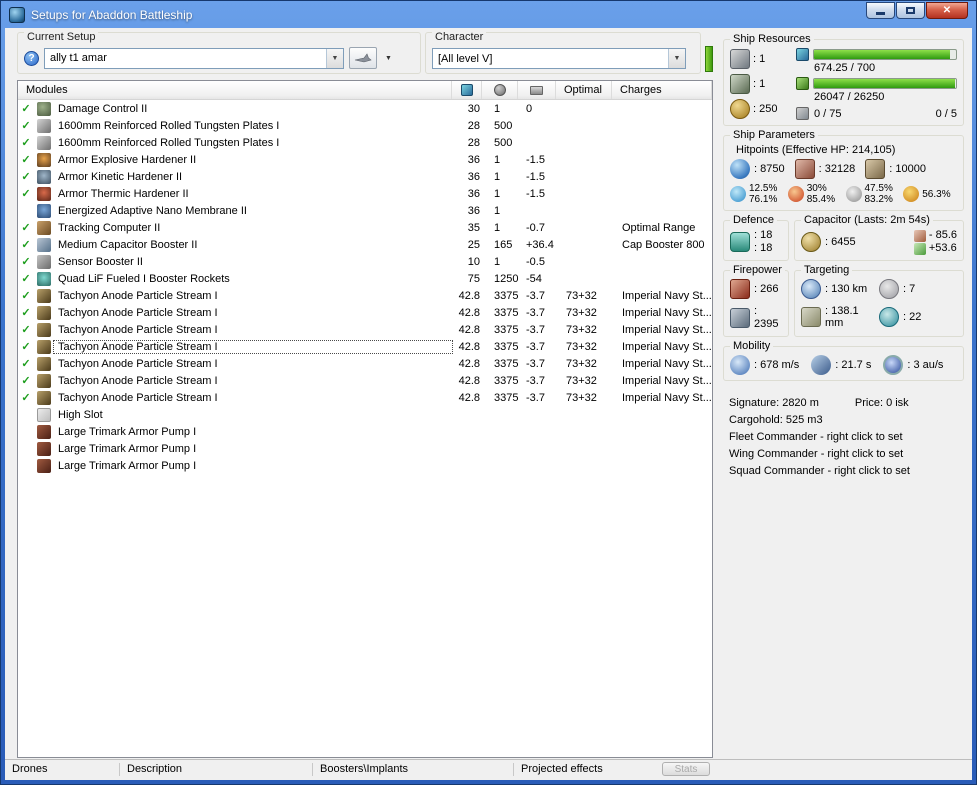  I want to click on upgrade-hardpoint-icon, so click(802, 113).